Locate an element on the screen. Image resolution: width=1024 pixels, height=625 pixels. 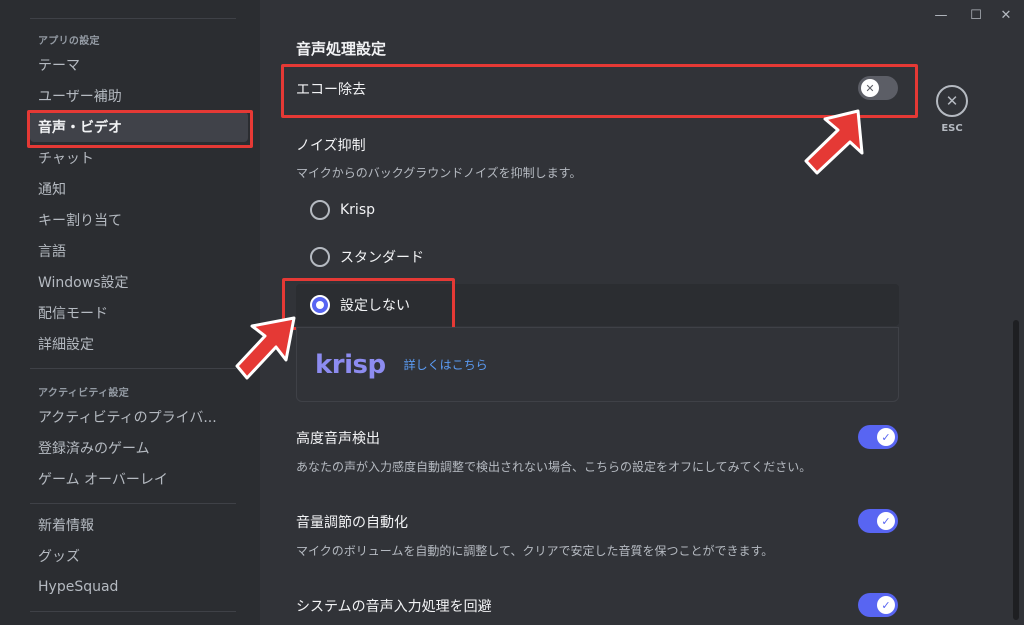
advanced-voice-detection-label: 高度音声検出 is located at coordinates (338, 439).